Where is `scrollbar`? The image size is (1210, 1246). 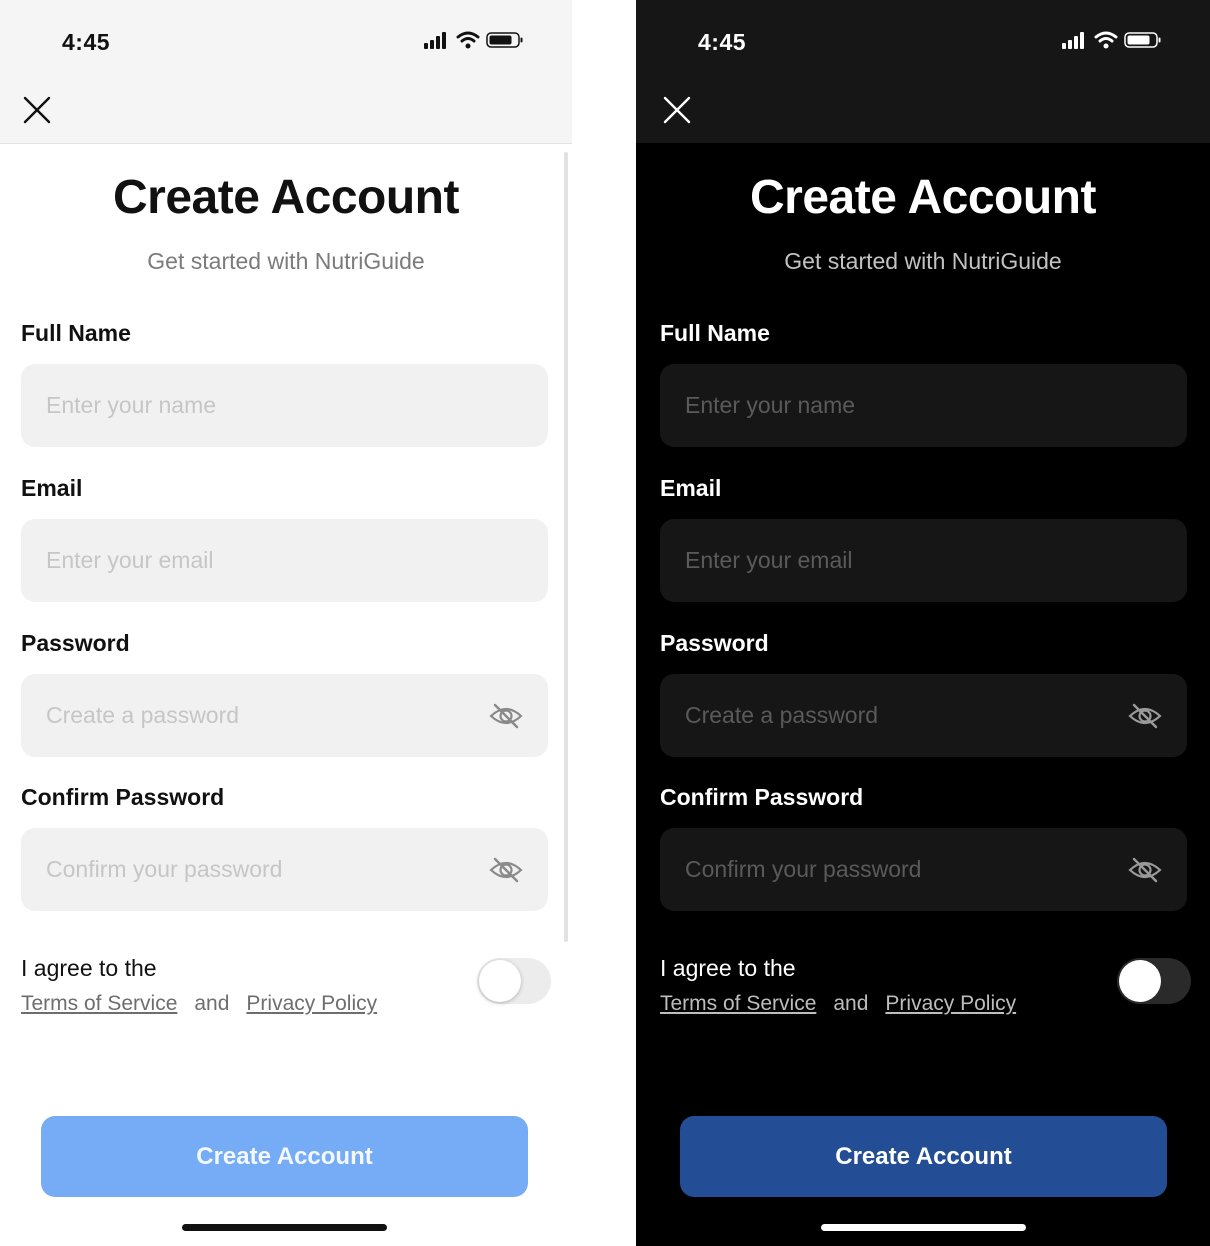
scrollbar is located at coordinates (566, 547).